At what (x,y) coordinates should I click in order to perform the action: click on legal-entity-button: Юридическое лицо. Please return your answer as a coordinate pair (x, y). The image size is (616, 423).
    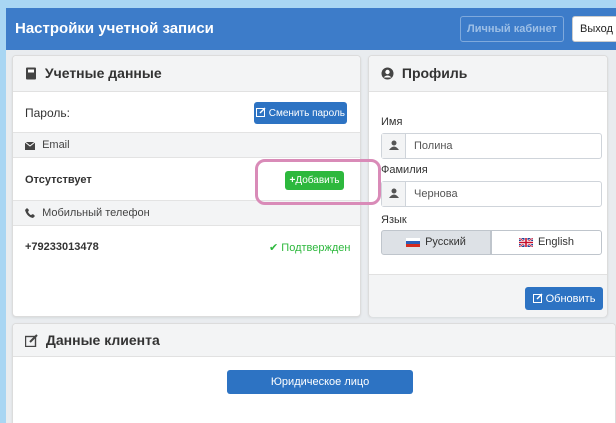
    Looking at the image, I should click on (320, 382).